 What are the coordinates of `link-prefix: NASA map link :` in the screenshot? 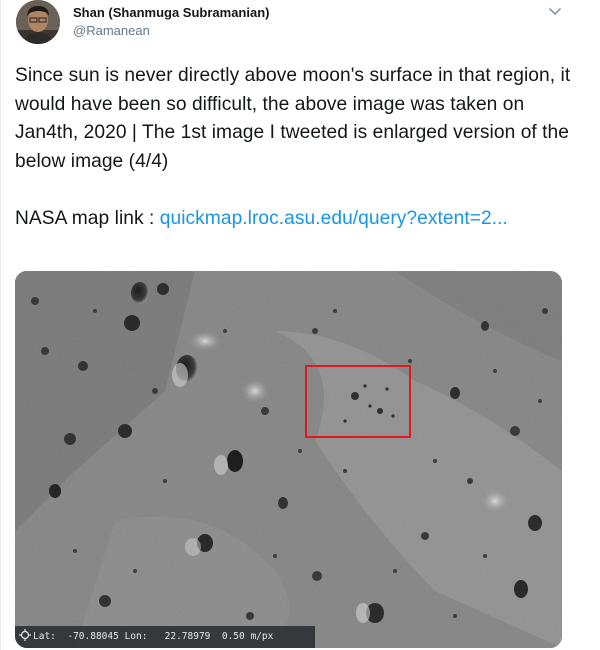 It's located at (87, 218).